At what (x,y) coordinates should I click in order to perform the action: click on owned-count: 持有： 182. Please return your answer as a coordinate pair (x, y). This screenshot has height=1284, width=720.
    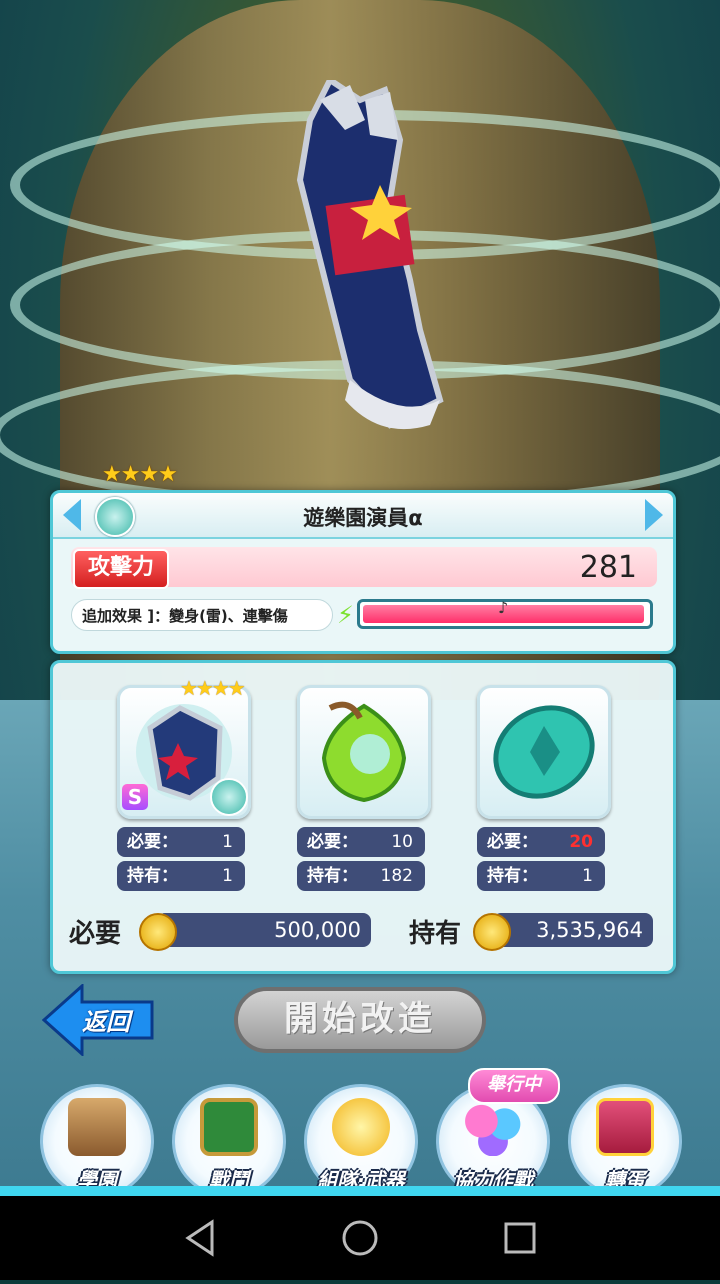
    Looking at the image, I should click on (361, 876).